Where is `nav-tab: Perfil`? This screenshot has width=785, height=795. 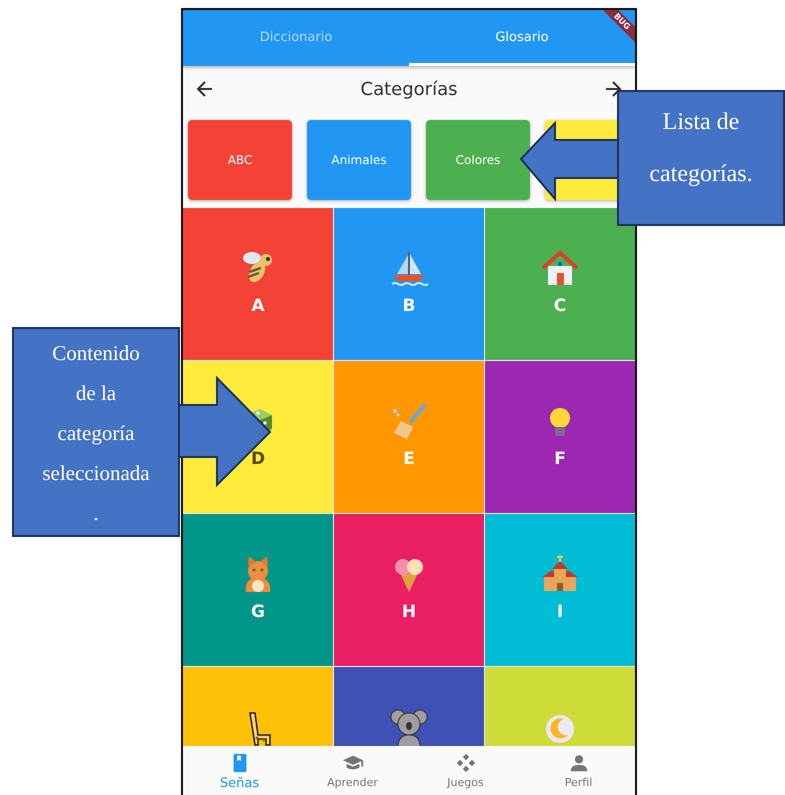
nav-tab: Perfil is located at coordinates (578, 770).